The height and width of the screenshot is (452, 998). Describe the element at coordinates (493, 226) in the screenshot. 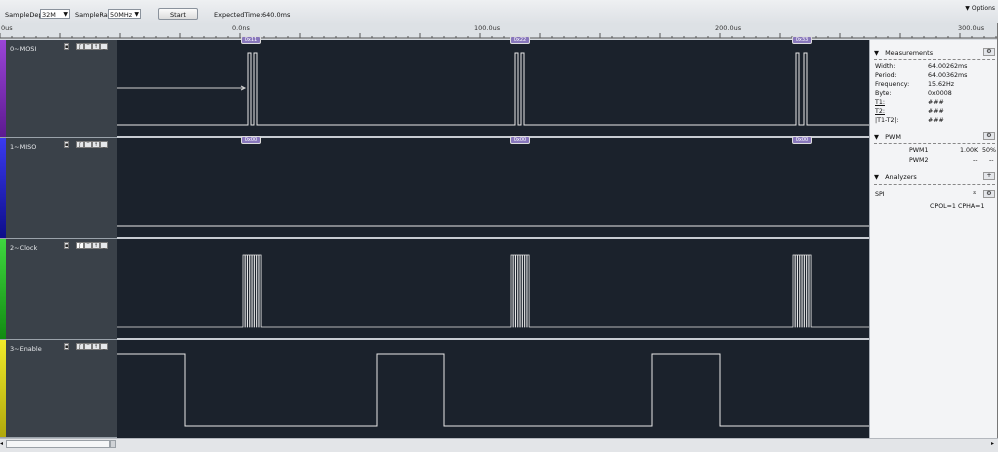

I see `miso-signal` at that location.